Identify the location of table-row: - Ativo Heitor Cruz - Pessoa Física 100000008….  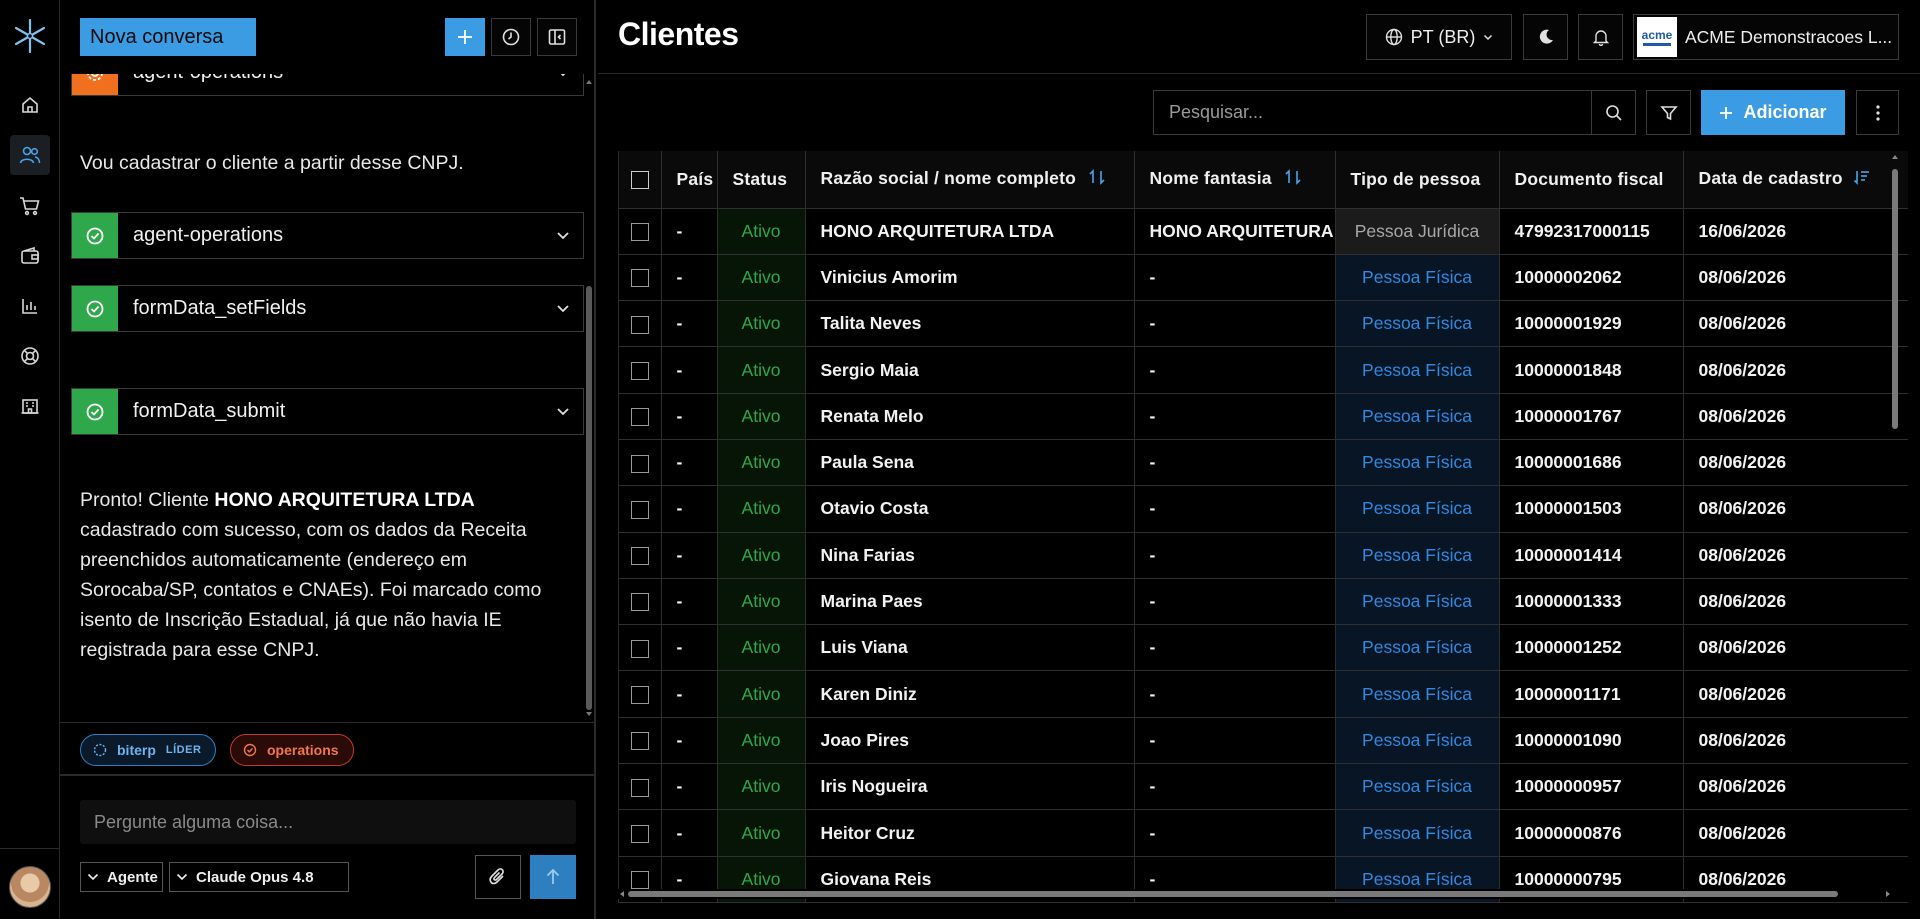
(1263, 833).